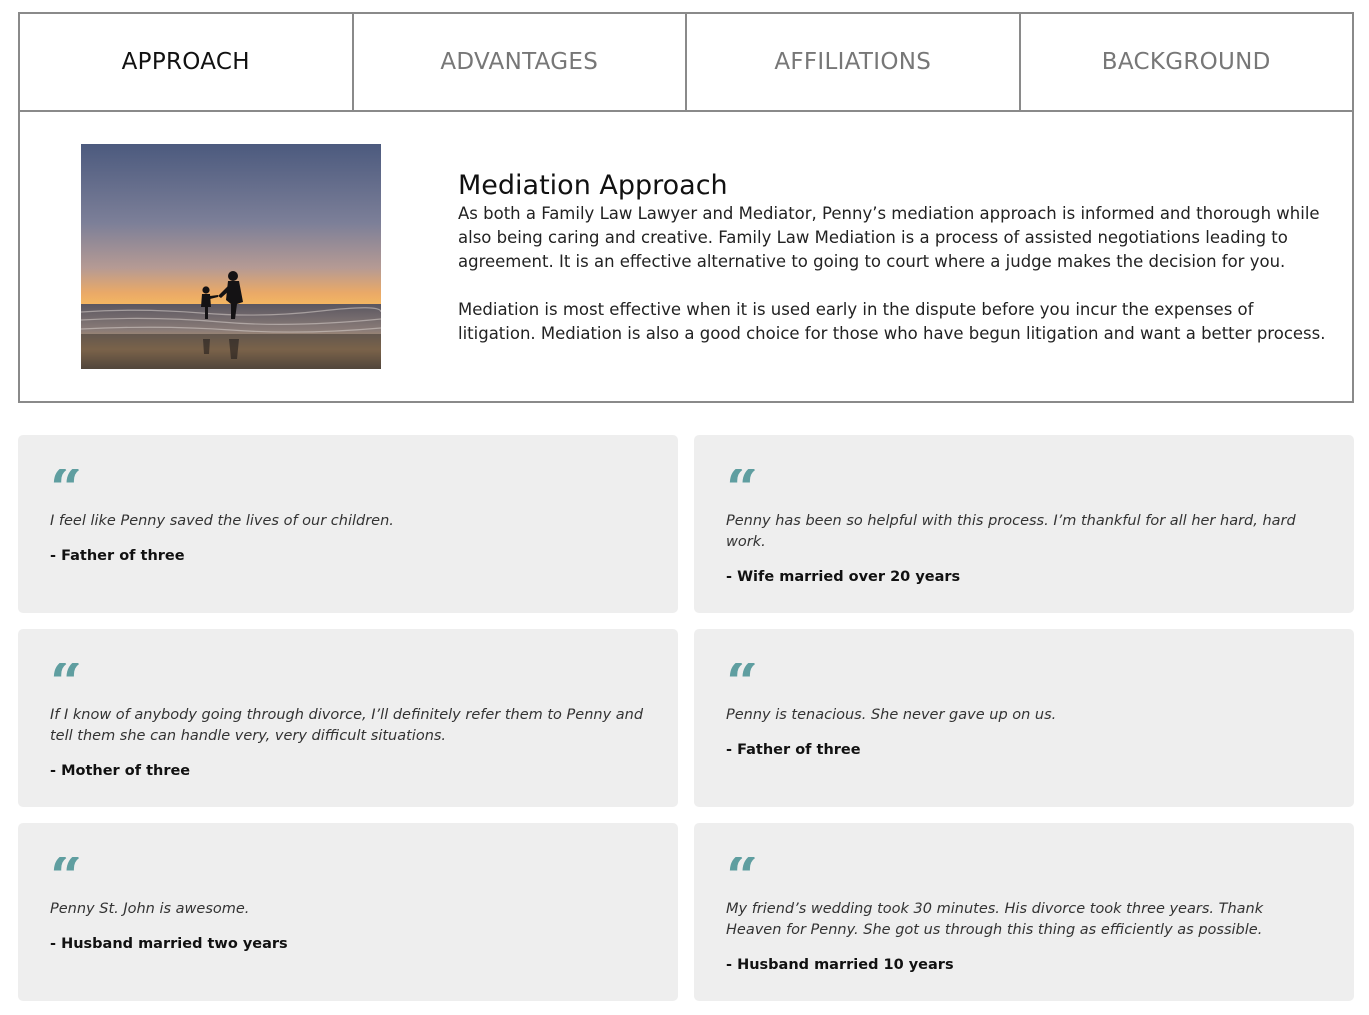  What do you see at coordinates (187, 62) in the screenshot?
I see `tab-approach: APPROACH` at bounding box center [187, 62].